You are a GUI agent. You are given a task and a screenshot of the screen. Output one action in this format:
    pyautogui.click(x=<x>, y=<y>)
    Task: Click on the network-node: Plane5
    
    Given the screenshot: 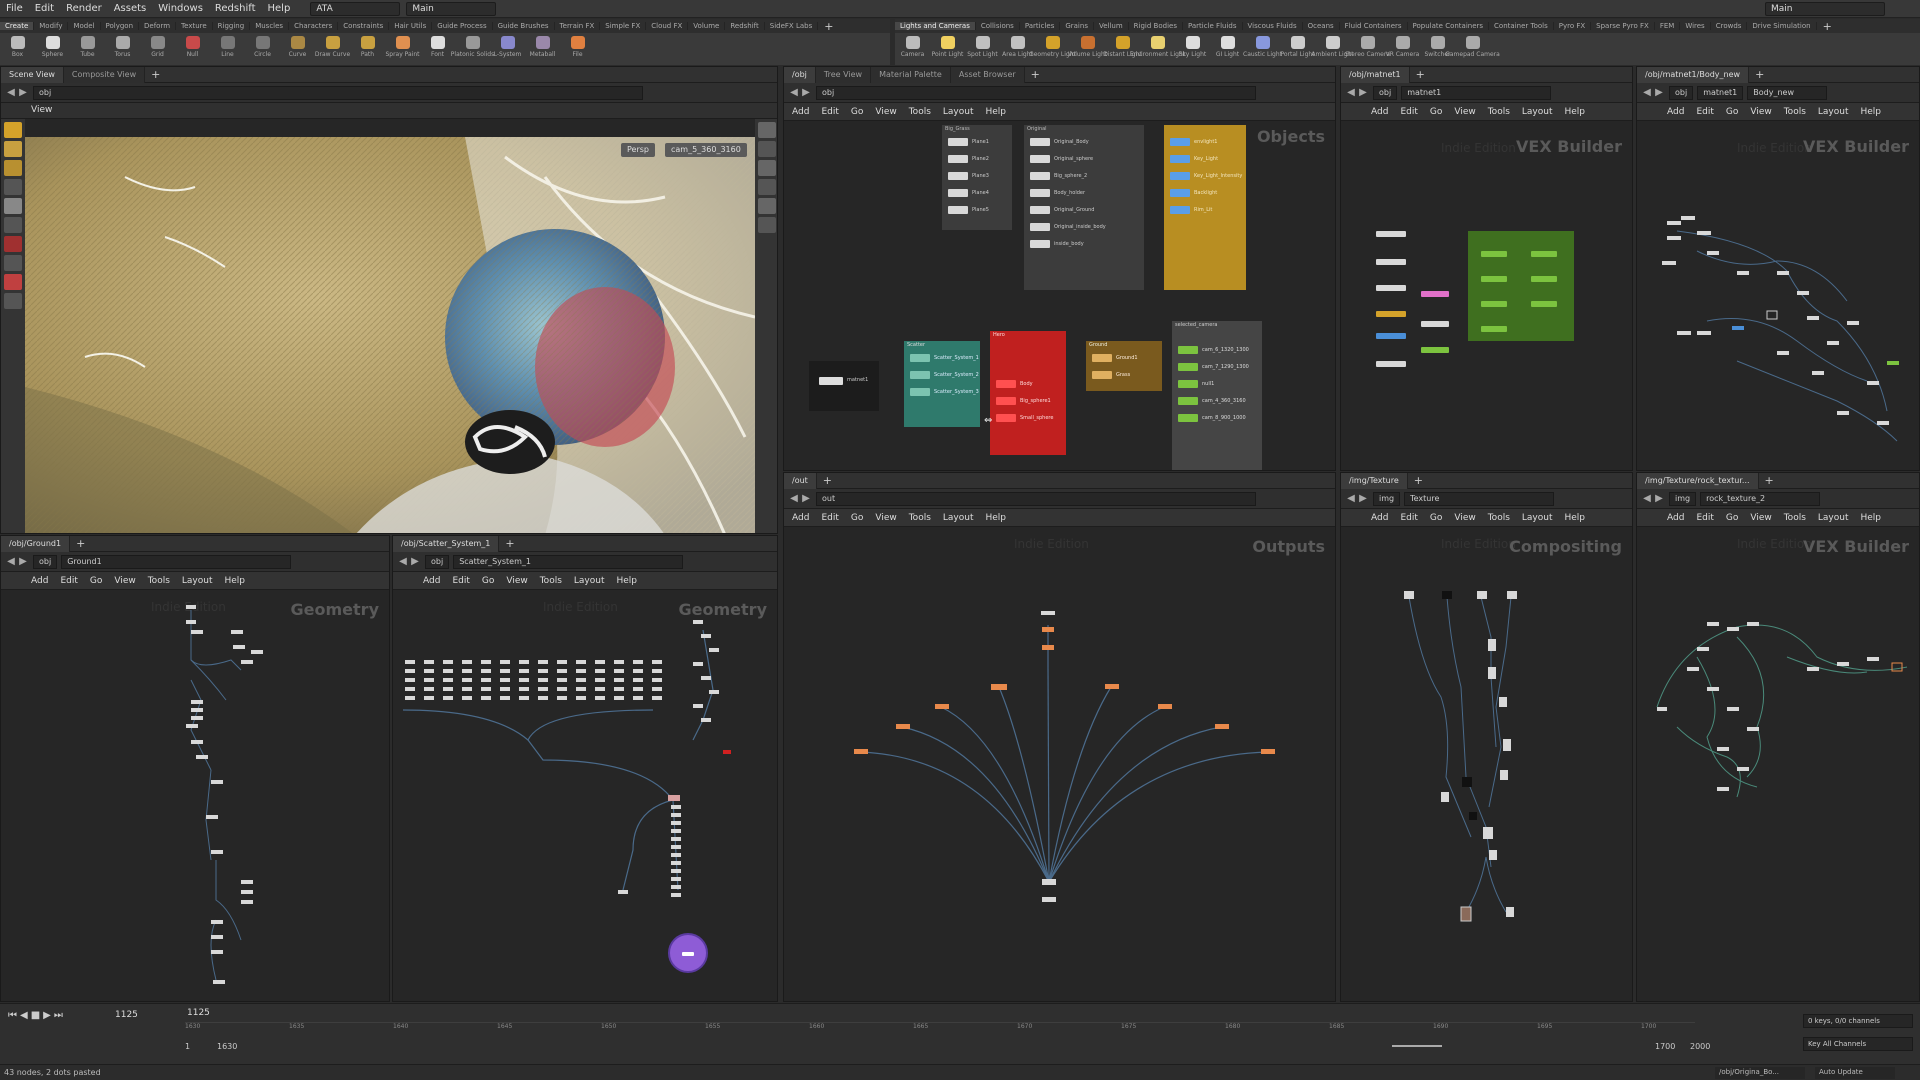 What is the action you would take?
    pyautogui.click(x=977, y=209)
    